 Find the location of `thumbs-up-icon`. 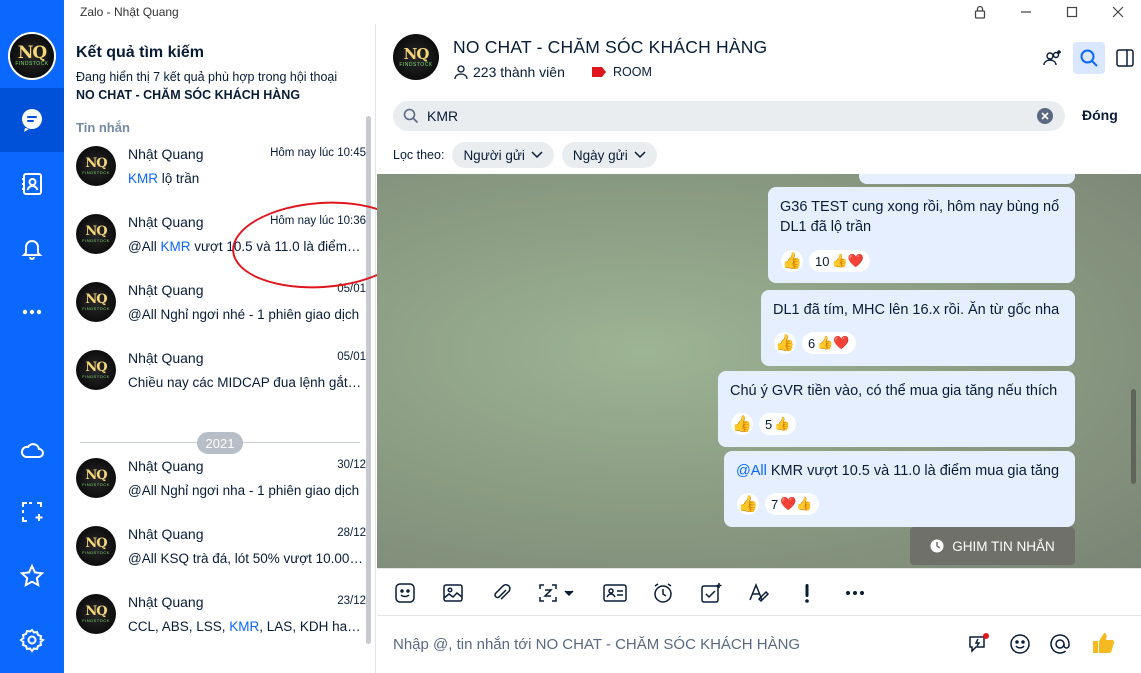

thumbs-up-icon is located at coordinates (1103, 645).